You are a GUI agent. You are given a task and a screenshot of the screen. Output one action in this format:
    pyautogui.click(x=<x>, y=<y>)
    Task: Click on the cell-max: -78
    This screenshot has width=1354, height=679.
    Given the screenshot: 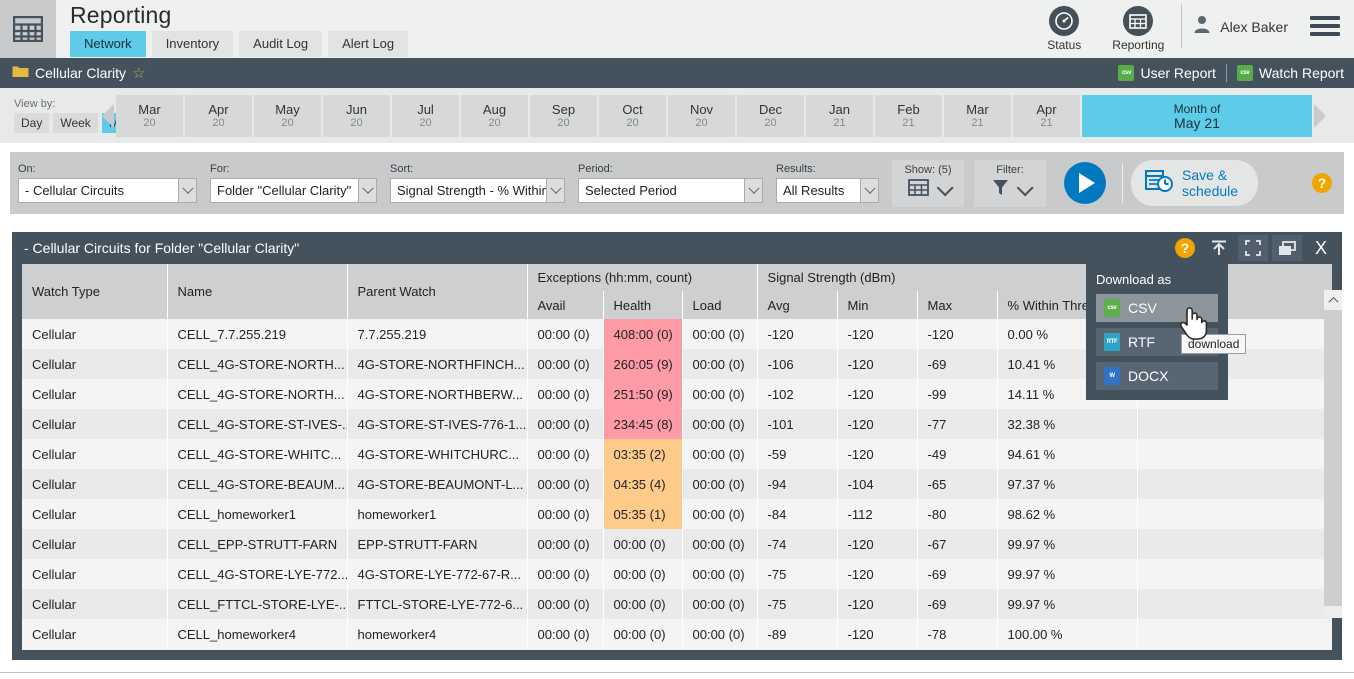 What is the action you would take?
    pyautogui.click(x=957, y=634)
    